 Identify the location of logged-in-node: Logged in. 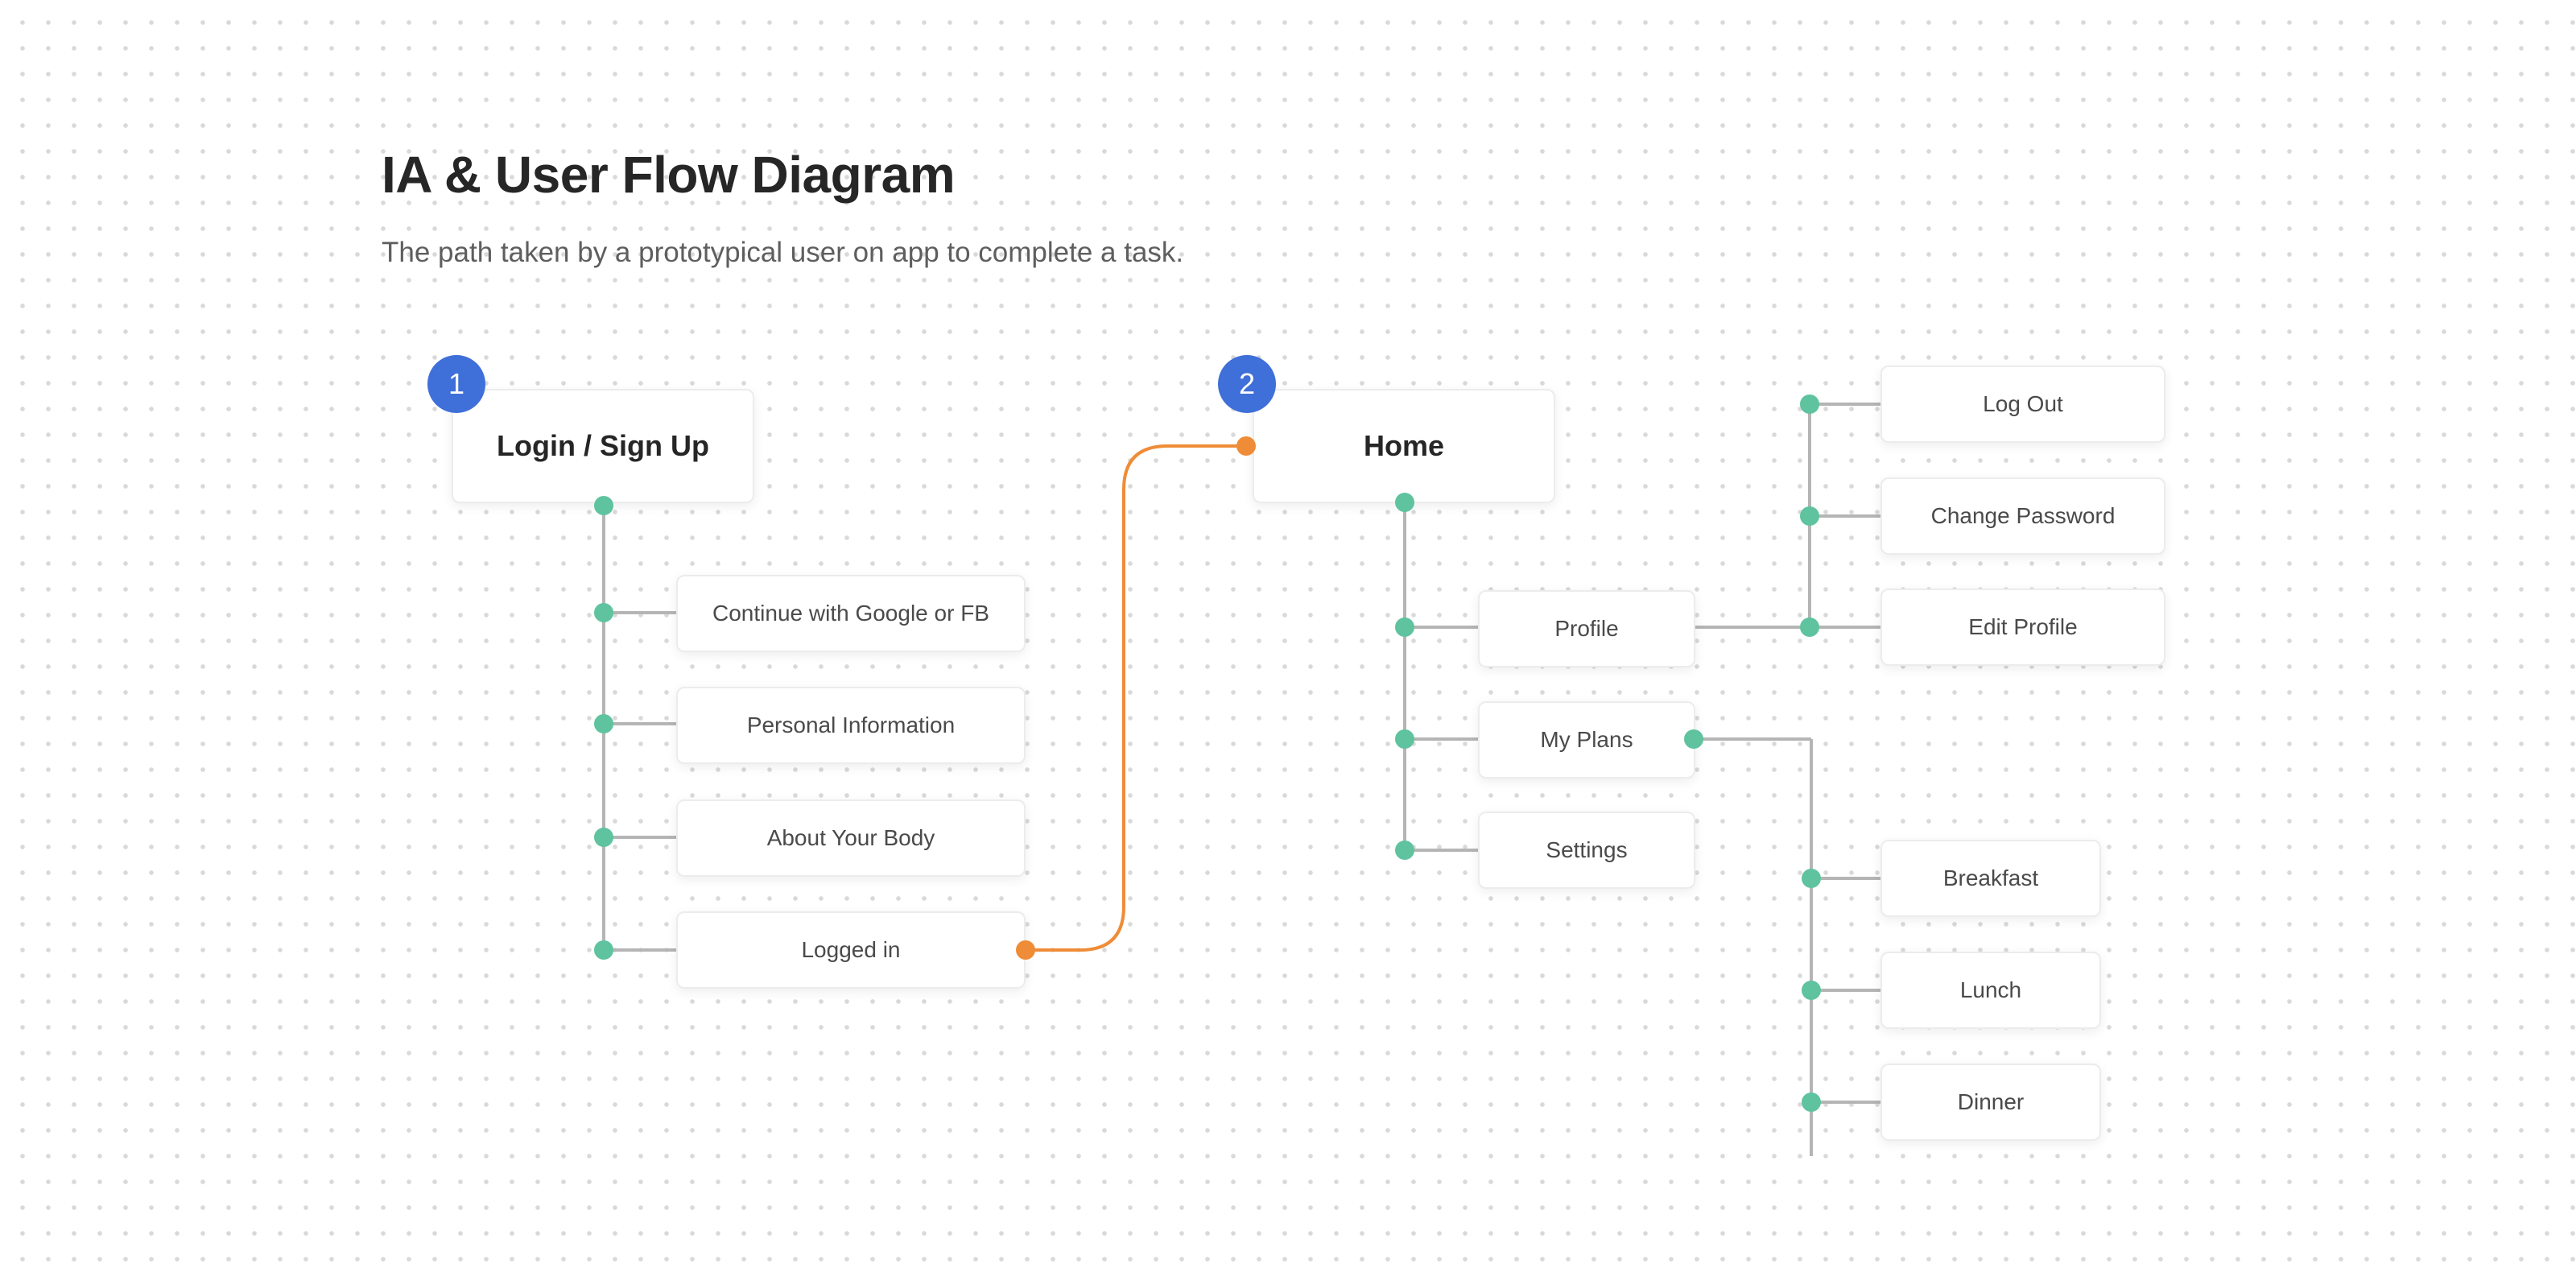
(851, 950).